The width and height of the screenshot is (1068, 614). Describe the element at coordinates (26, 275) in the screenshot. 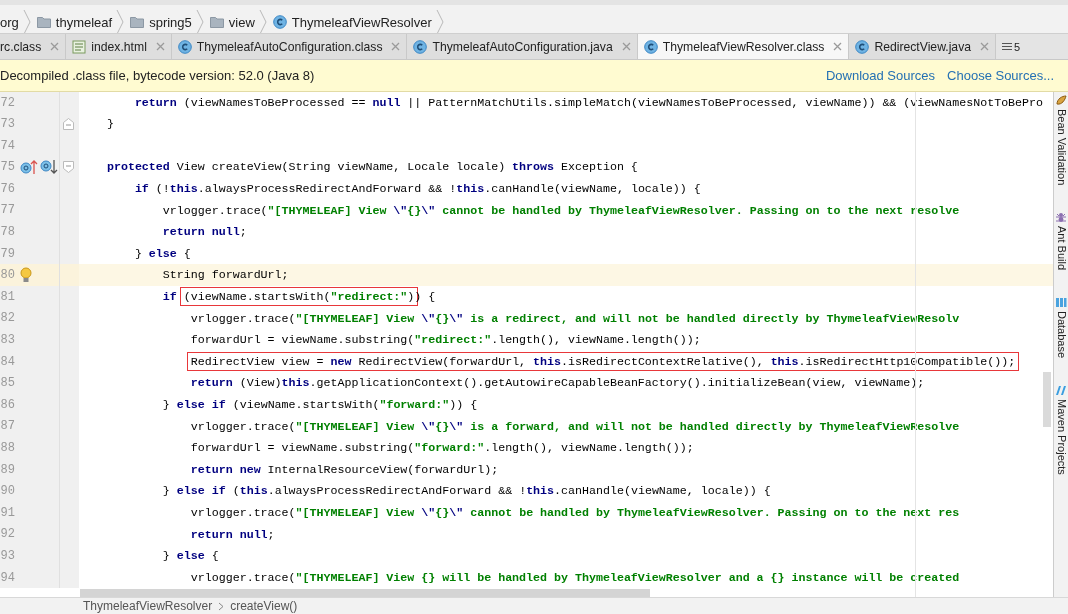

I see `lightbulb-icon` at that location.